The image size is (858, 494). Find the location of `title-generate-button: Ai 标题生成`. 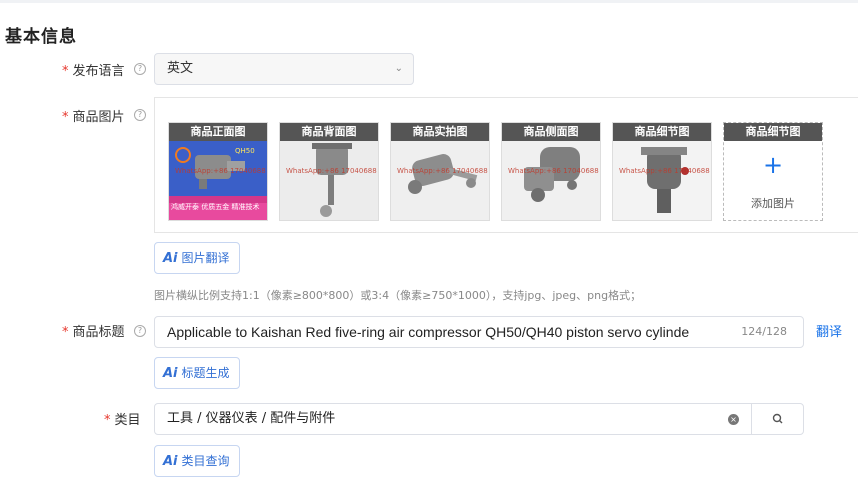

title-generate-button: Ai 标题生成 is located at coordinates (197, 373).